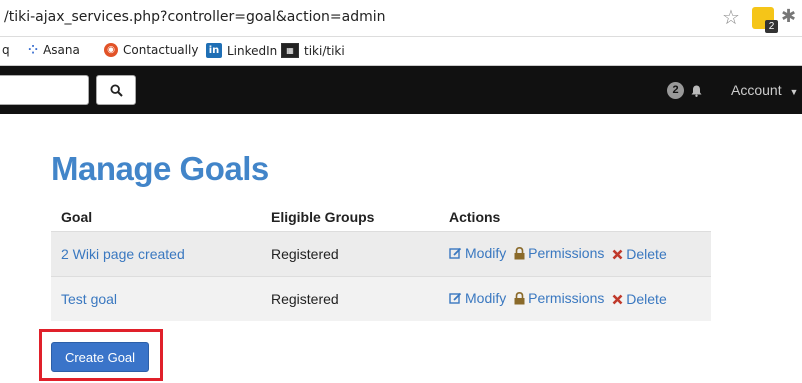  I want to click on search-button, so click(116, 90).